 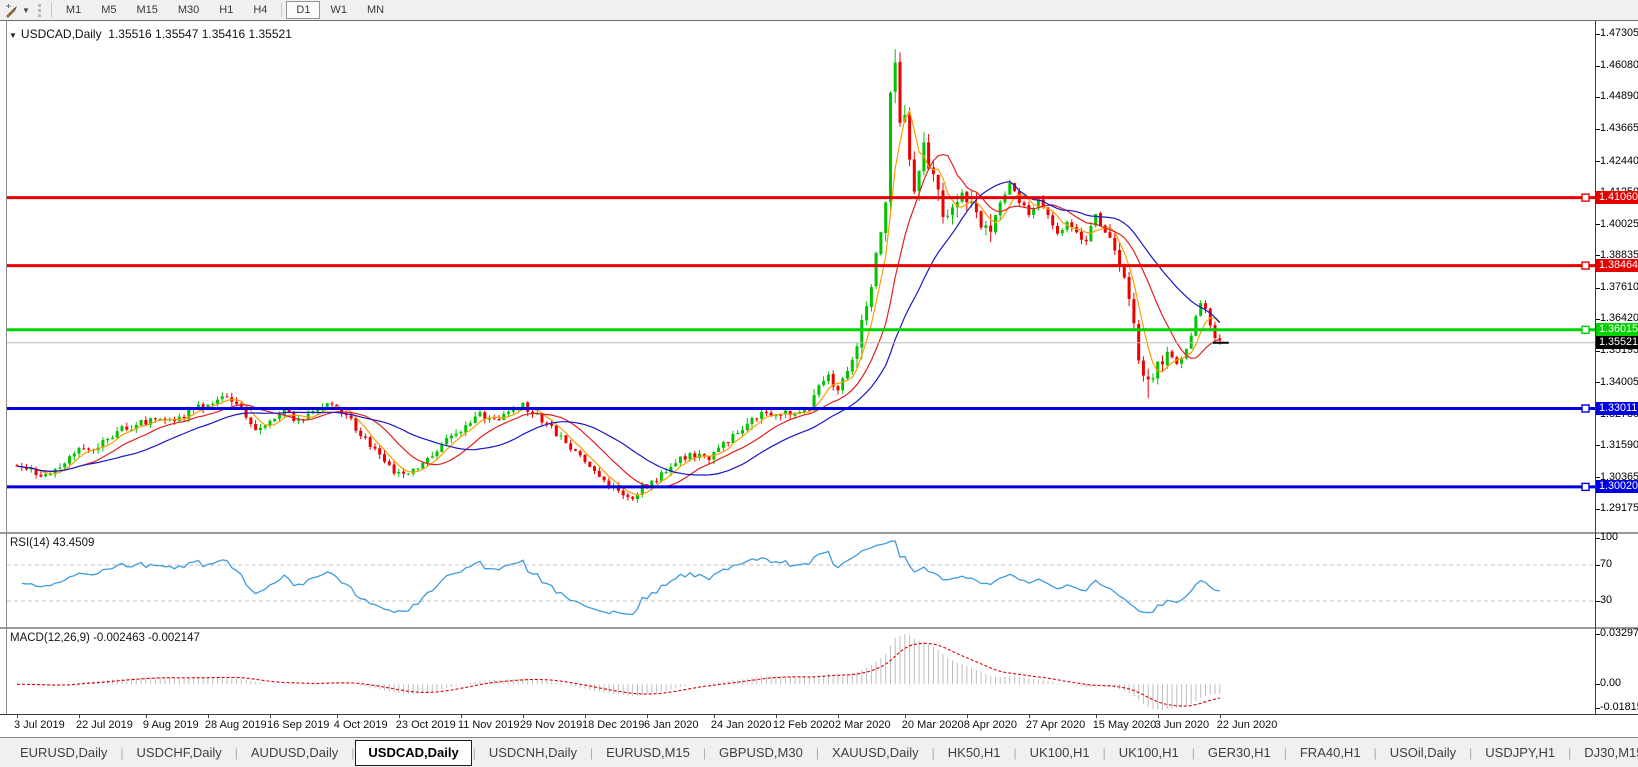 What do you see at coordinates (108, 10) in the screenshot?
I see `timeframe-button-m5: M5` at bounding box center [108, 10].